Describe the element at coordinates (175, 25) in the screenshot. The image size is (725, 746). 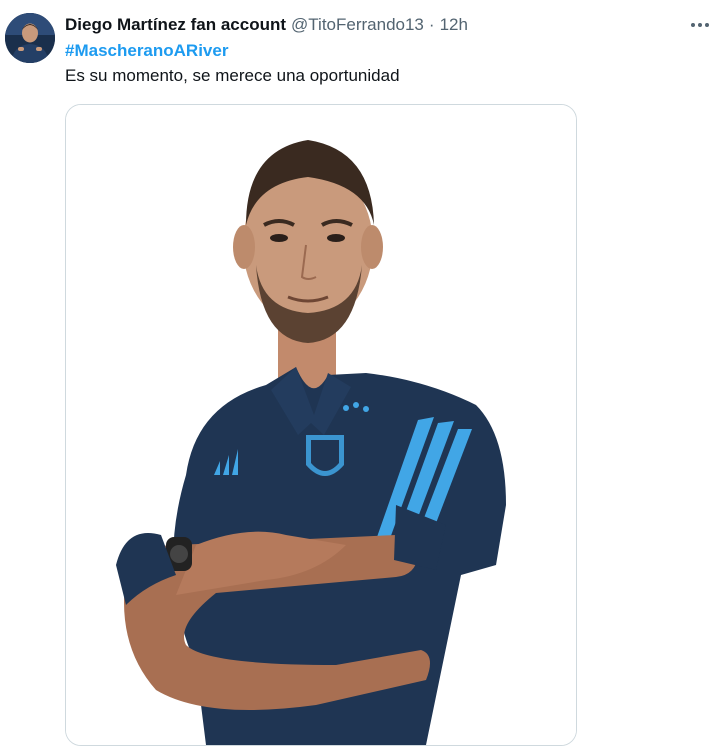
I see `display-name: Diego Martínez fan account` at that location.